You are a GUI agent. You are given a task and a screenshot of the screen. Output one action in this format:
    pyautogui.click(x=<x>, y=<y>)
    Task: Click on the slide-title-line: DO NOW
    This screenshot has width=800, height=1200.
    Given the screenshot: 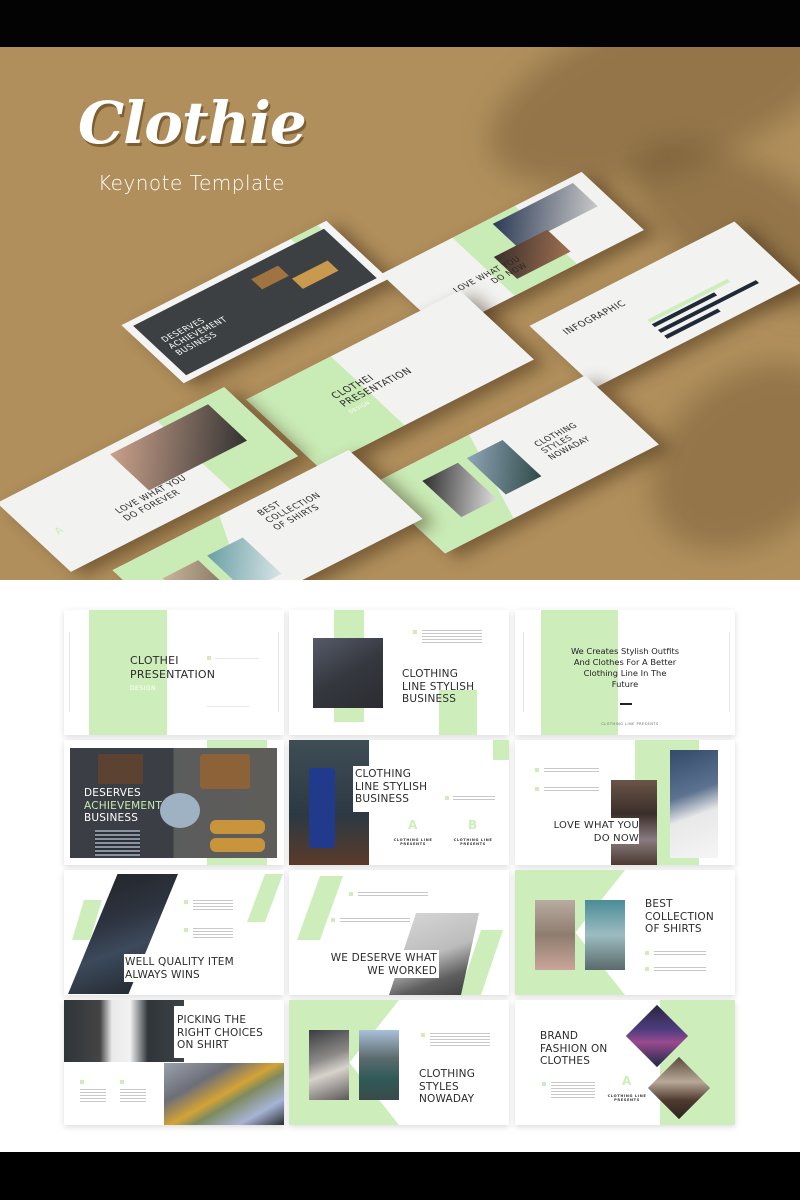 What is the action you would take?
    pyautogui.click(x=616, y=838)
    